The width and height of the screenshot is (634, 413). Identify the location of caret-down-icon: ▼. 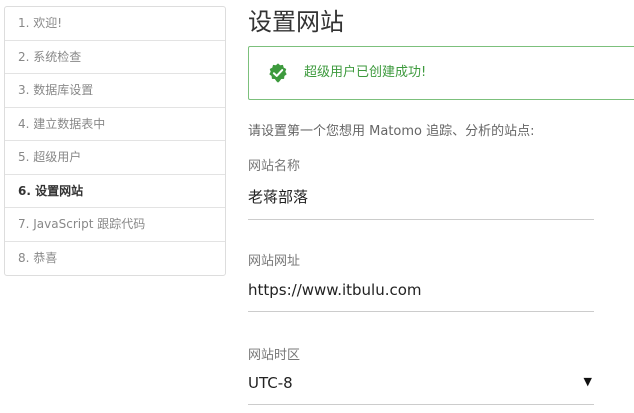
(587, 381).